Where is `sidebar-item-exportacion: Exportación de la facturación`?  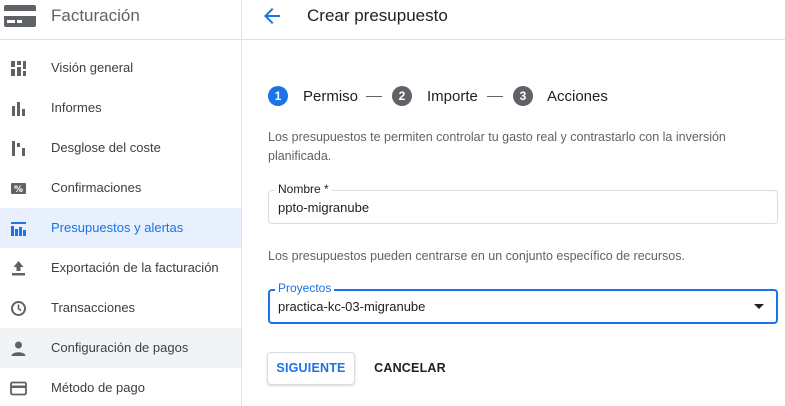
sidebar-item-exportacion: Exportación de la facturación is located at coordinates (120, 268).